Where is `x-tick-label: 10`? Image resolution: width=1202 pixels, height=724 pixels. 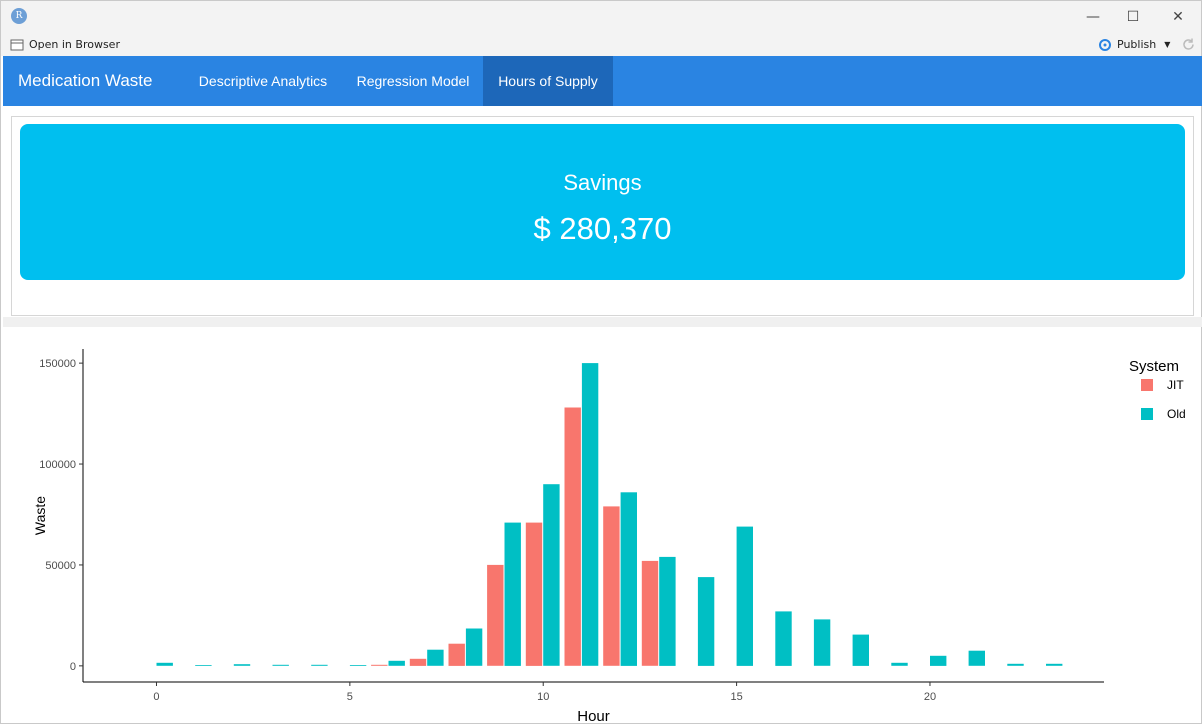
x-tick-label: 10 is located at coordinates (543, 697).